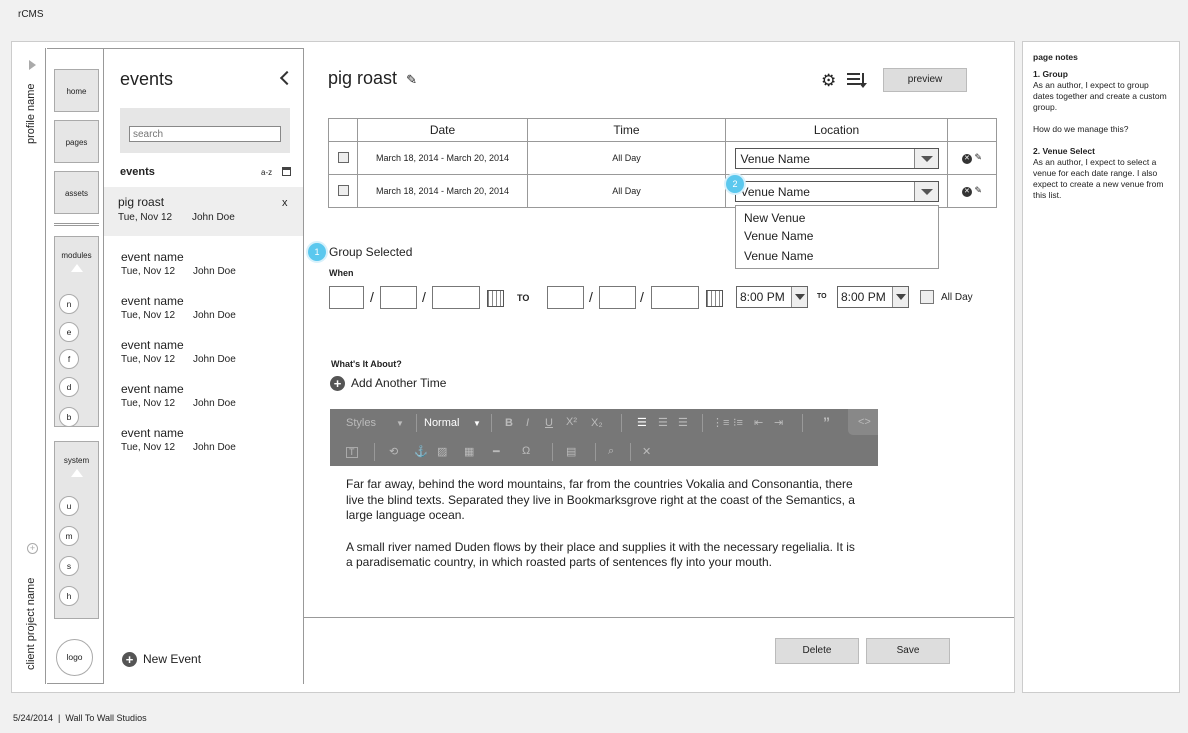  I want to click on add-another-time-button: + Add Another Time, so click(388, 384).